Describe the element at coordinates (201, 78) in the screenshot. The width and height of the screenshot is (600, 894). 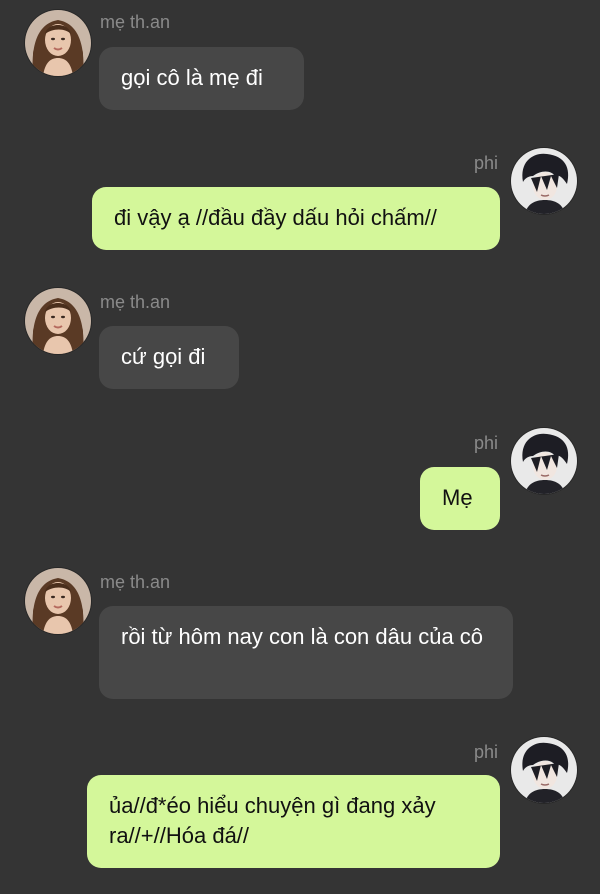
I see `message-bubble: gọi cô là mẹ đi` at that location.